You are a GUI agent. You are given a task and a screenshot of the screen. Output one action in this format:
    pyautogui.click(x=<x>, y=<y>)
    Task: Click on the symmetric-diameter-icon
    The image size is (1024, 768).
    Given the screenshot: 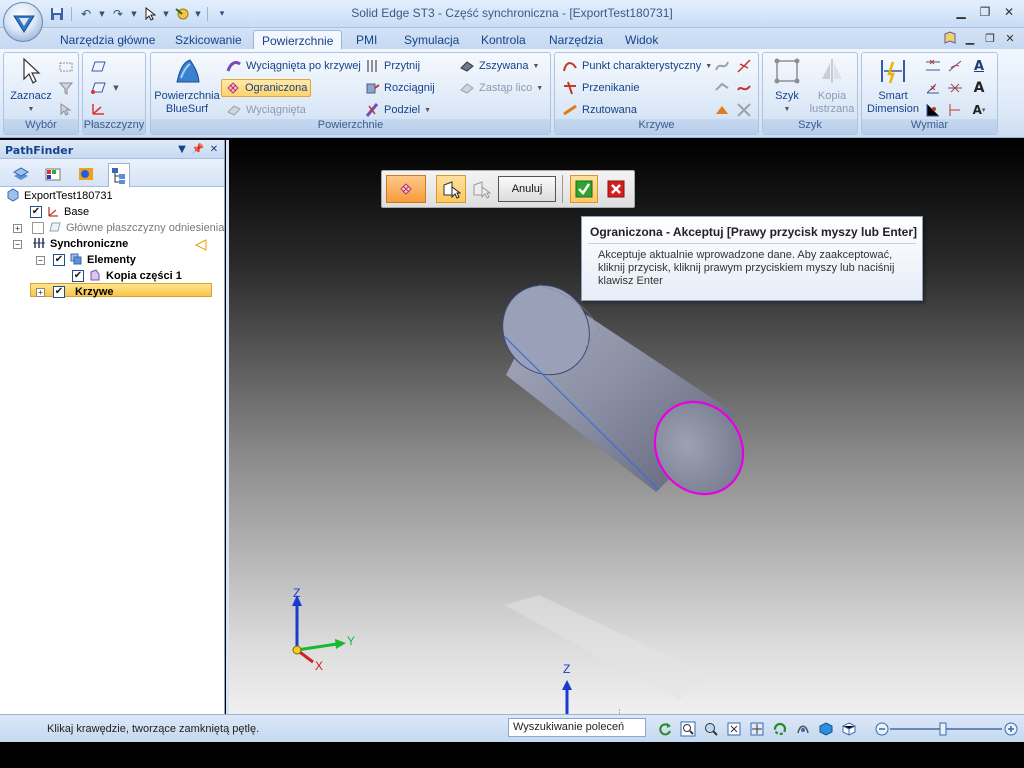 What is the action you would take?
    pyautogui.click(x=955, y=88)
    